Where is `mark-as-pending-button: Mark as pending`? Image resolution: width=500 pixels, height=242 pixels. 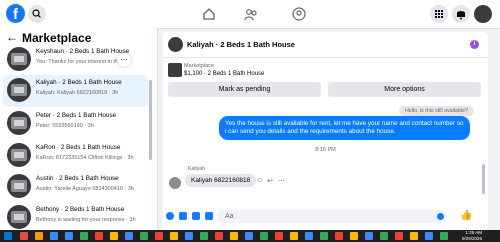 mark-as-pending-button: Mark as pending is located at coordinates (244, 89).